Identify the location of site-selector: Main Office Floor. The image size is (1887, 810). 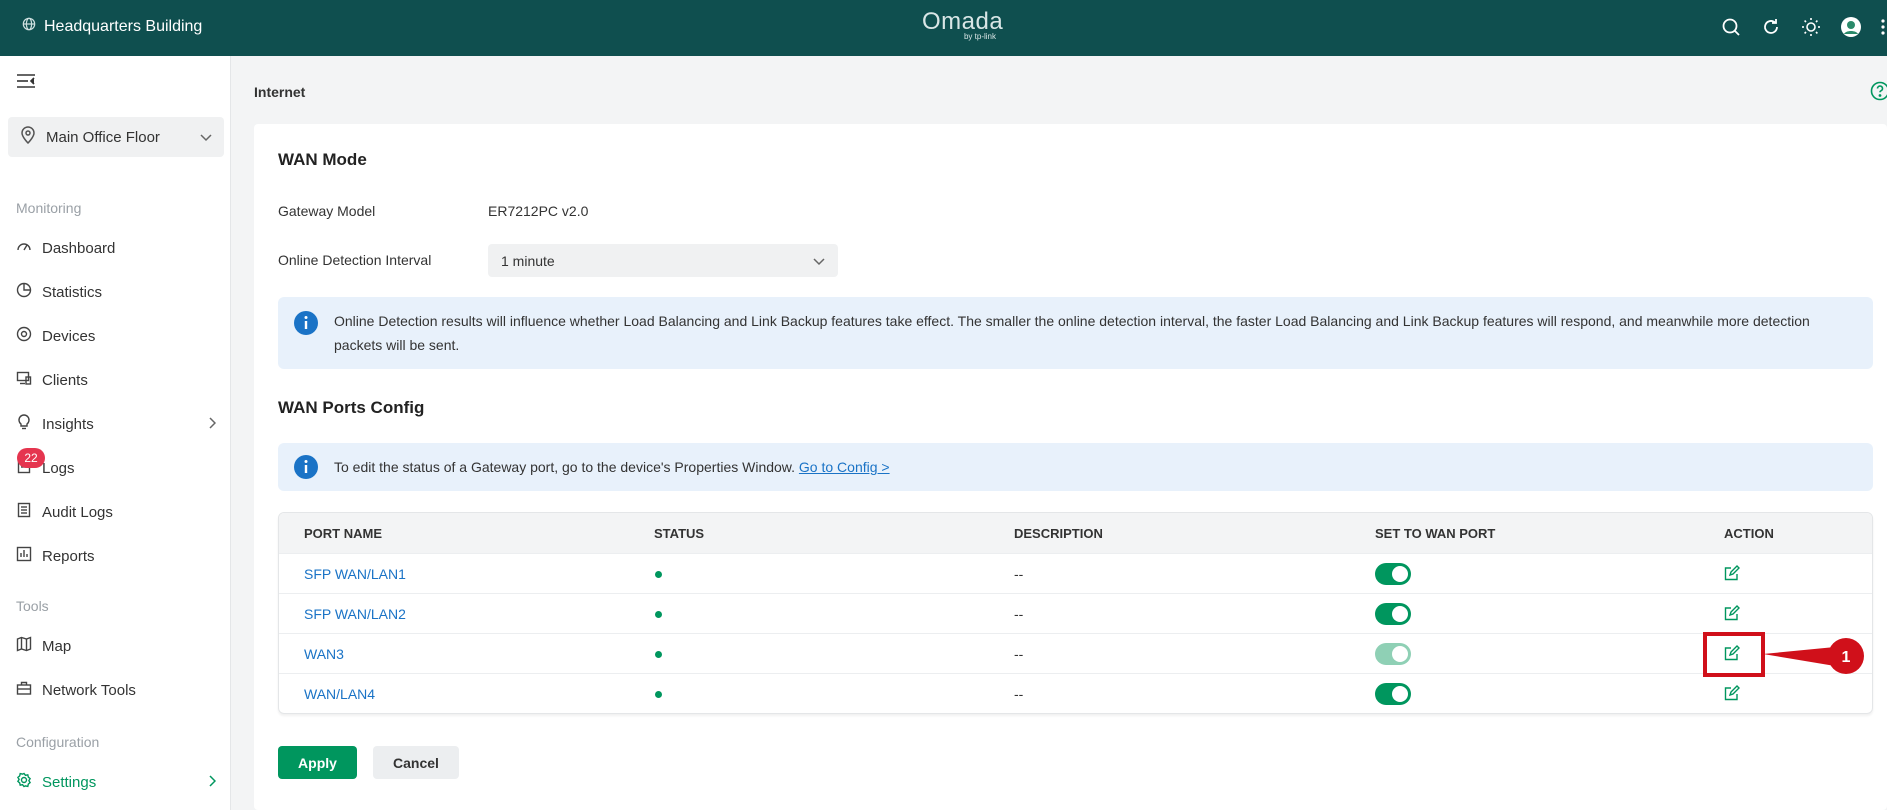
(116, 137).